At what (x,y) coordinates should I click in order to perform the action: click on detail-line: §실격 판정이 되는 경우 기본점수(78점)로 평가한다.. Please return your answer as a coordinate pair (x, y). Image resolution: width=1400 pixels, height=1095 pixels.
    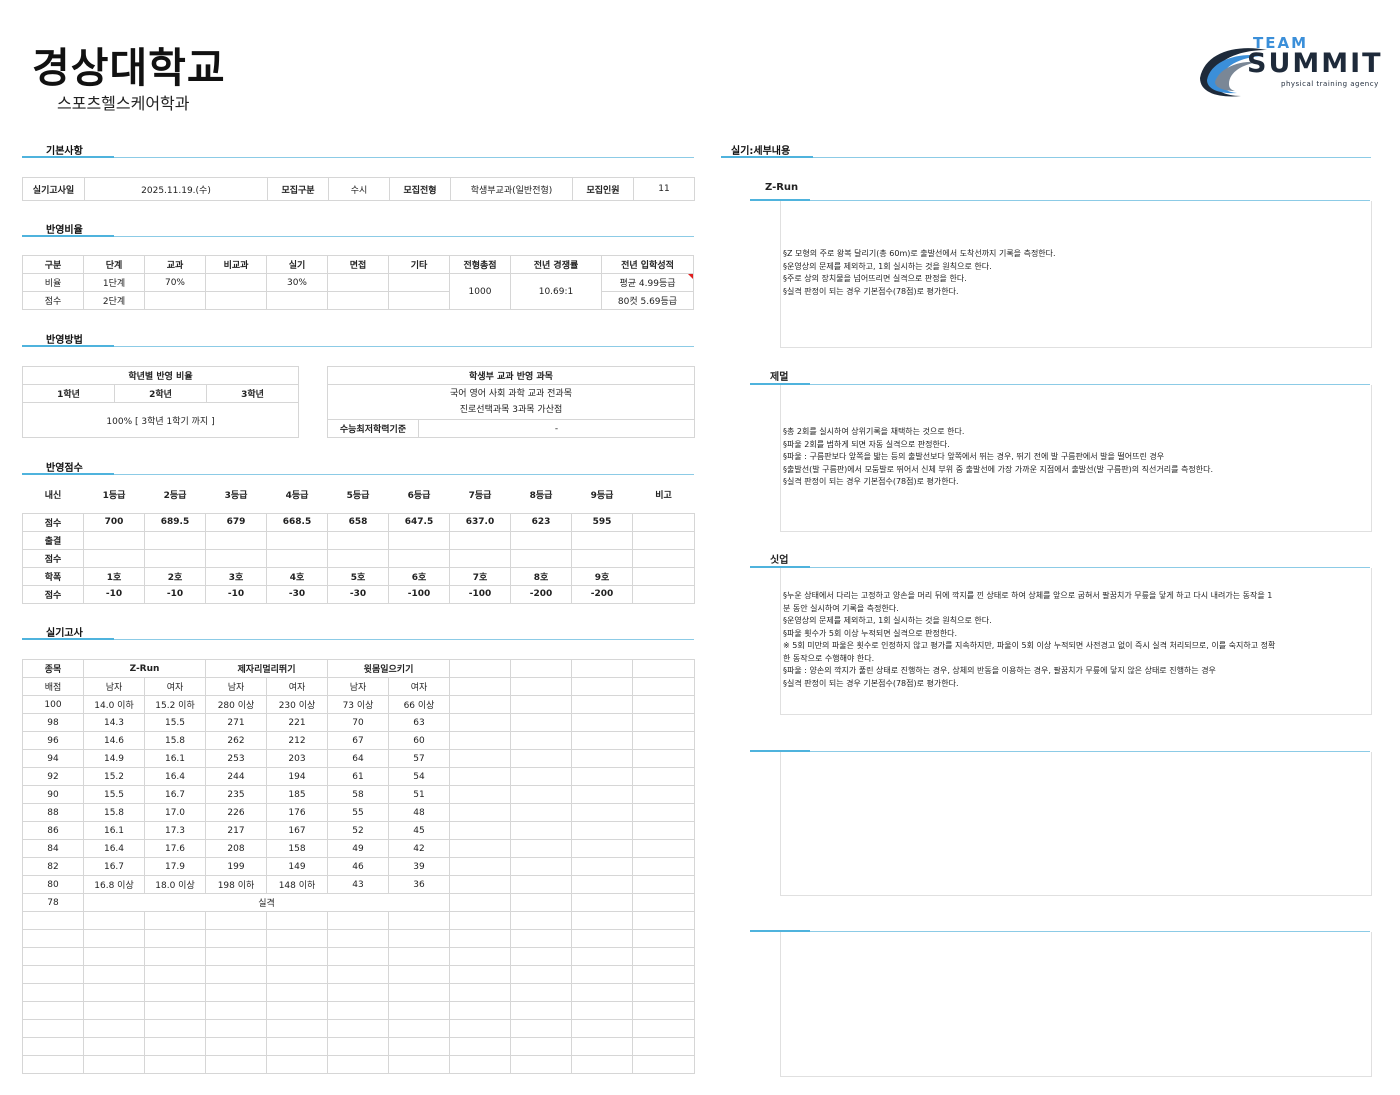
    Looking at the image, I should click on (871, 683).